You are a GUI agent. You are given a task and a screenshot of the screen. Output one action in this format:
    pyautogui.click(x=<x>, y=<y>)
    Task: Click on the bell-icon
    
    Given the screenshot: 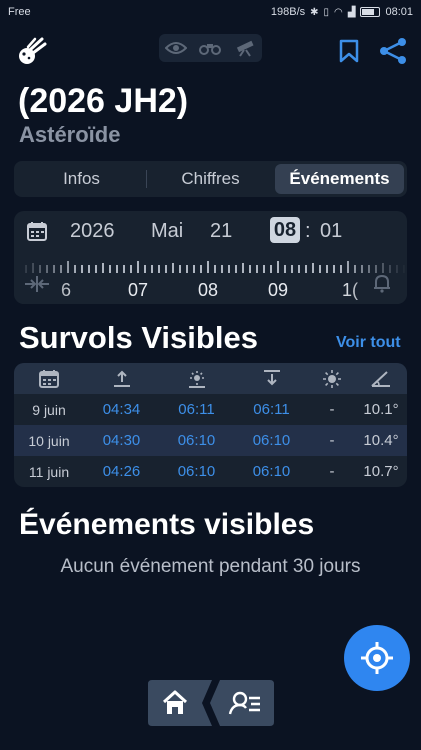 What is the action you would take?
    pyautogui.click(x=382, y=283)
    